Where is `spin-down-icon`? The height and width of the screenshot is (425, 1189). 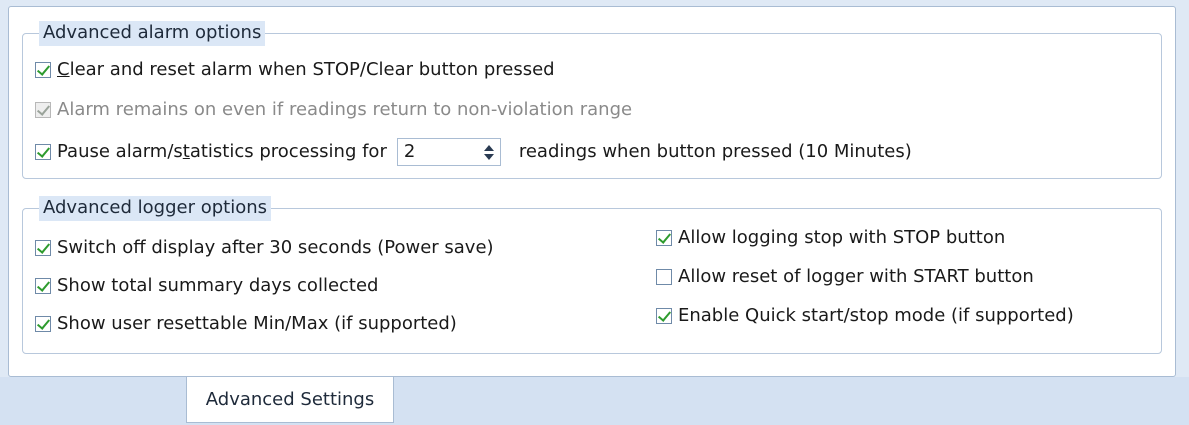
spin-down-icon is located at coordinates (488, 156).